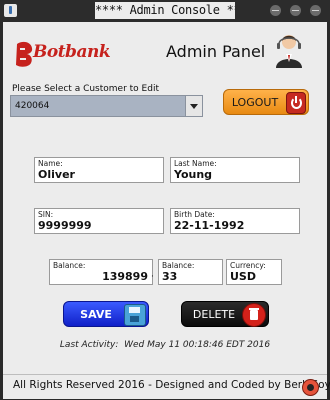 This screenshot has width=330, height=400. I want to click on save-button-label: SAVE, so click(96, 314).